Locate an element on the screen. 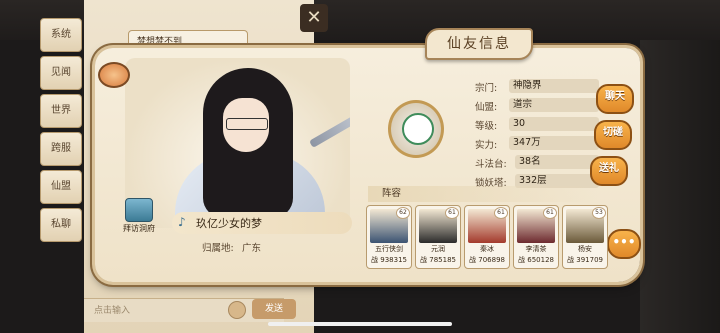  emblem-face-icon is located at coordinates (418, 129).